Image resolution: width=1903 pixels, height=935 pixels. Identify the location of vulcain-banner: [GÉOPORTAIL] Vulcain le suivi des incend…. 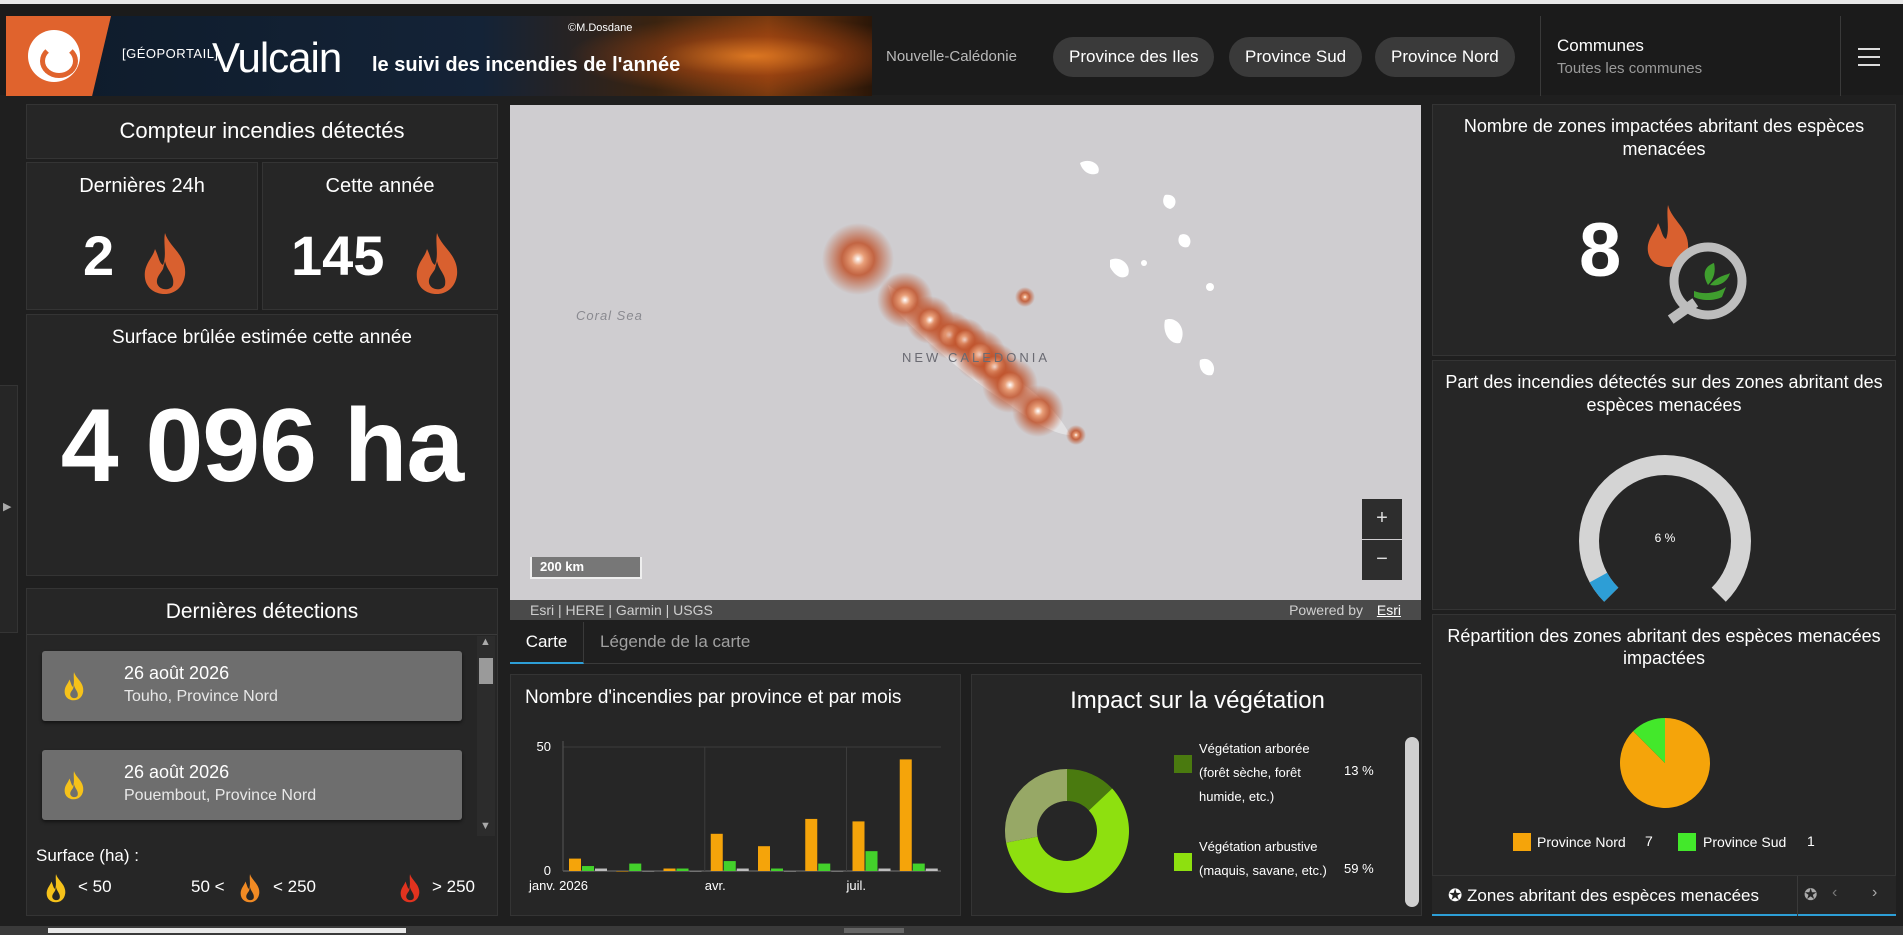
(439, 56).